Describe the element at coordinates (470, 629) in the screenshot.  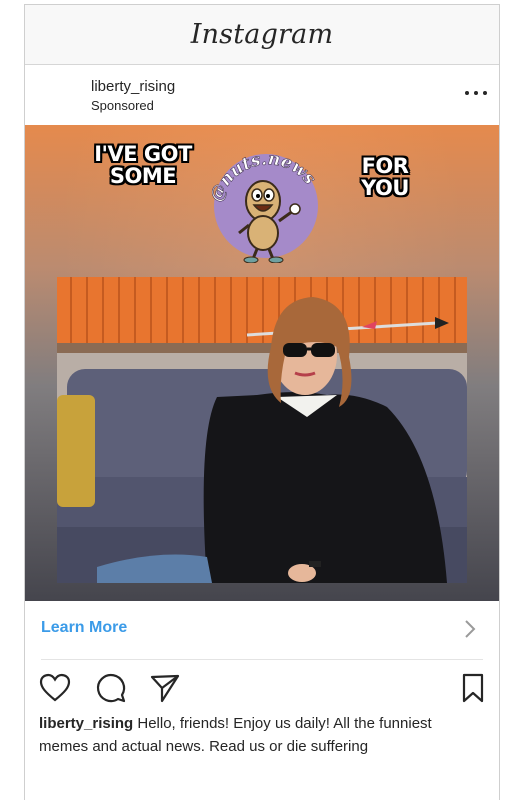
I see `chevron-right-icon` at that location.